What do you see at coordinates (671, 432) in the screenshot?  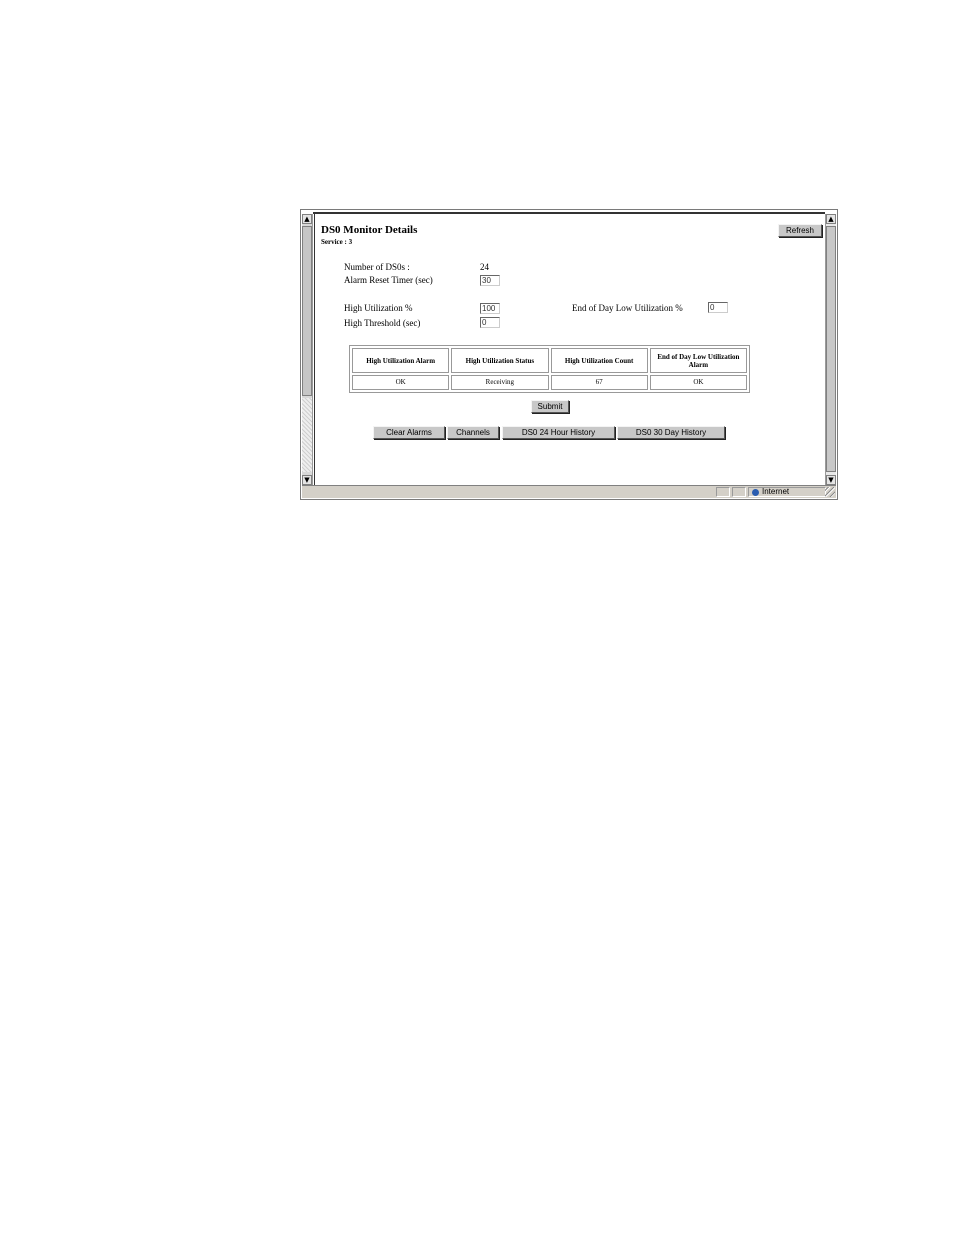 I see `ds0-30-day-history-button: DS0 30 Day History` at bounding box center [671, 432].